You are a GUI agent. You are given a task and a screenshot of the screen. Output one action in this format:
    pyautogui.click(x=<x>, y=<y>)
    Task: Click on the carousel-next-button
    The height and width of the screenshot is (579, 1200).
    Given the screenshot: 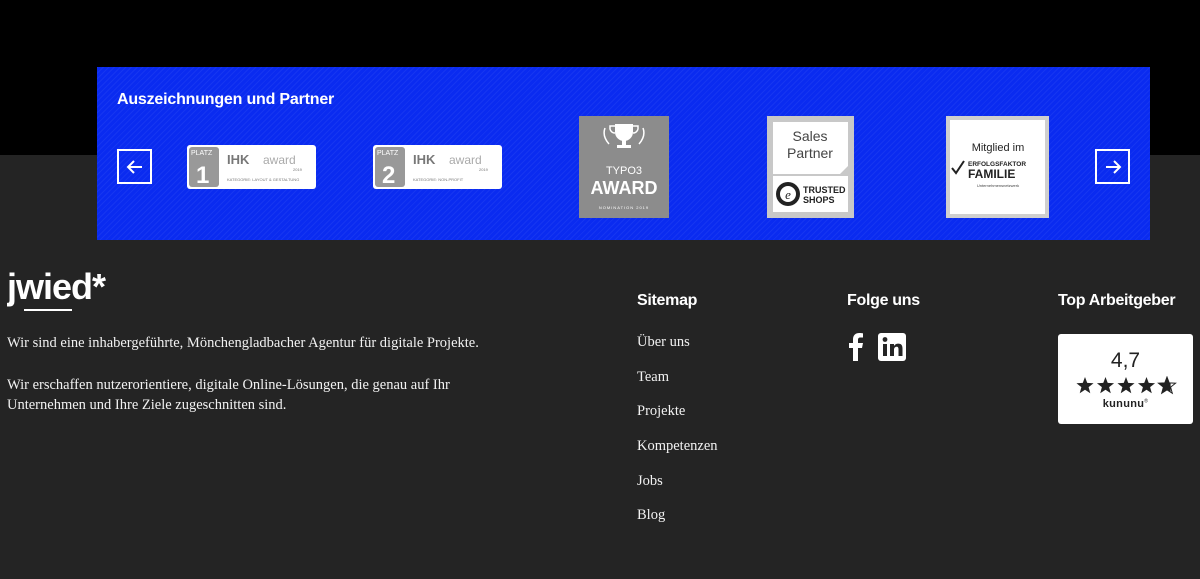 What is the action you would take?
    pyautogui.click(x=1112, y=166)
    